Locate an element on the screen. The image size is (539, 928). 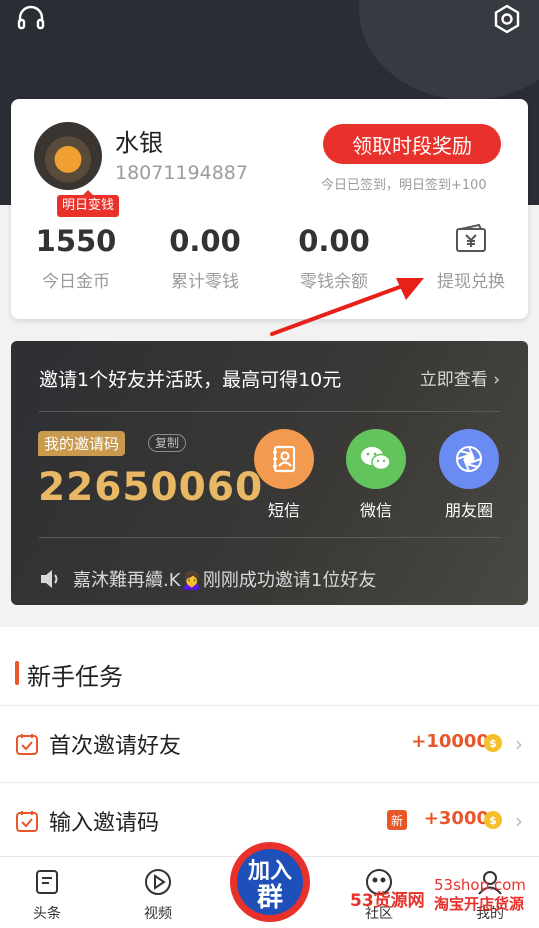
view-now-label: 立即查看 is located at coordinates (453, 380).